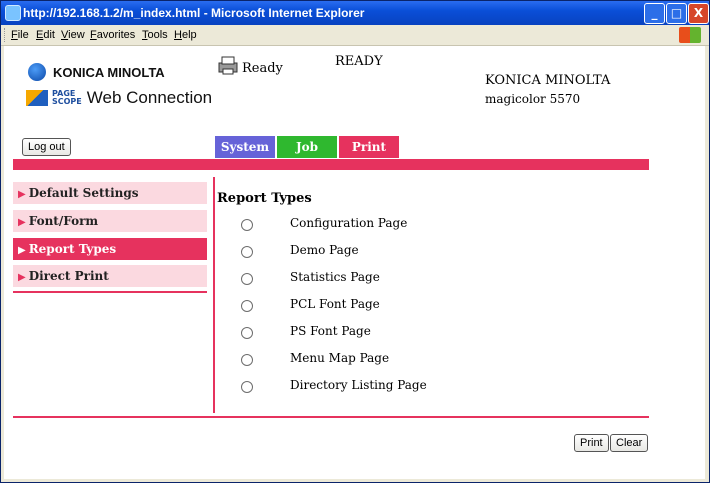 The width and height of the screenshot is (710, 483). What do you see at coordinates (591, 443) in the screenshot?
I see `print-button: Print` at bounding box center [591, 443].